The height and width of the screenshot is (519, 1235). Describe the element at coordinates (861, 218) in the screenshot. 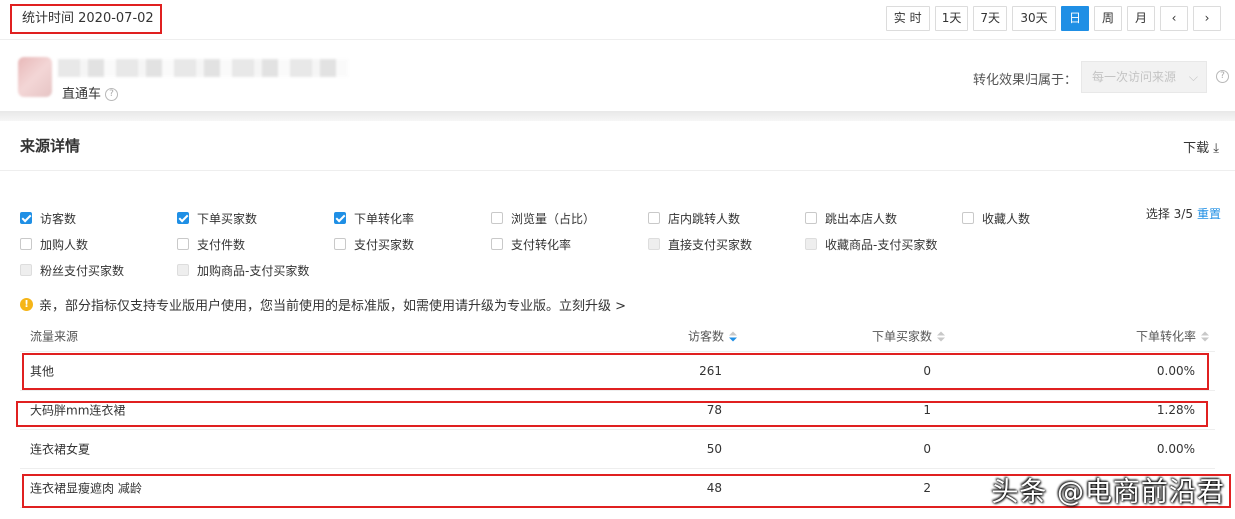

I see `metric-label: 跳出本店人数` at that location.